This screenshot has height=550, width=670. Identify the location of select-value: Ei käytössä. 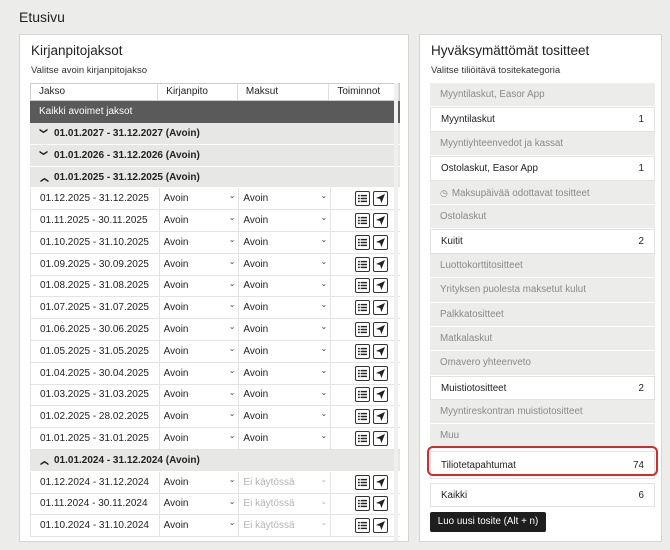
(269, 482).